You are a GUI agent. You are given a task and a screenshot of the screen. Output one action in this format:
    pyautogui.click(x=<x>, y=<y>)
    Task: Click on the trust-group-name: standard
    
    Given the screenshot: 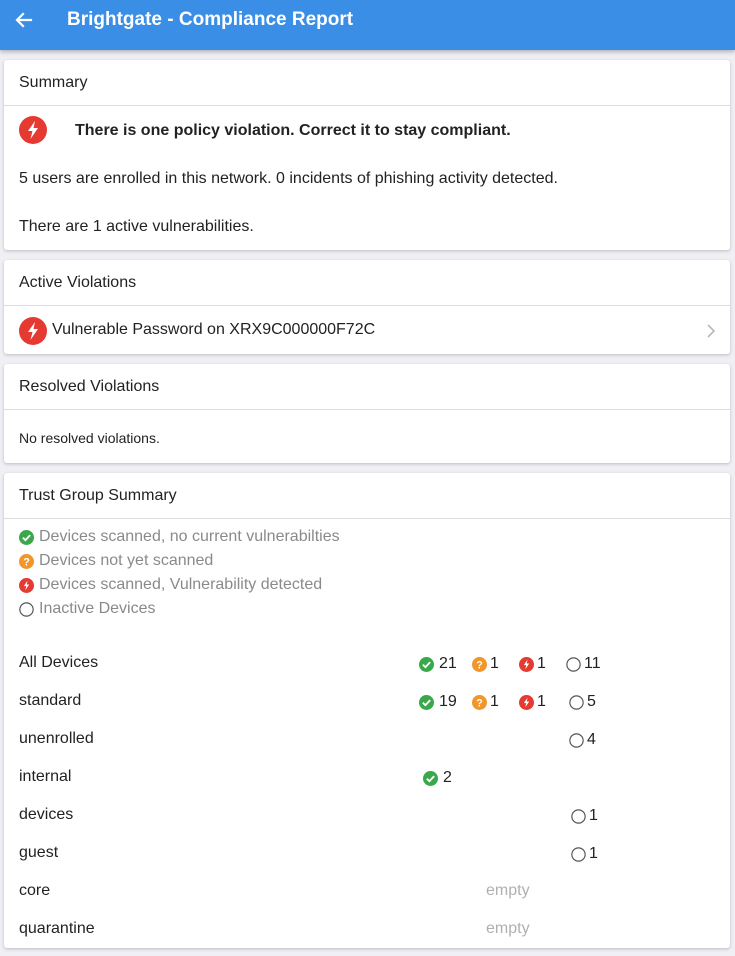 What is the action you would take?
    pyautogui.click(x=50, y=700)
    